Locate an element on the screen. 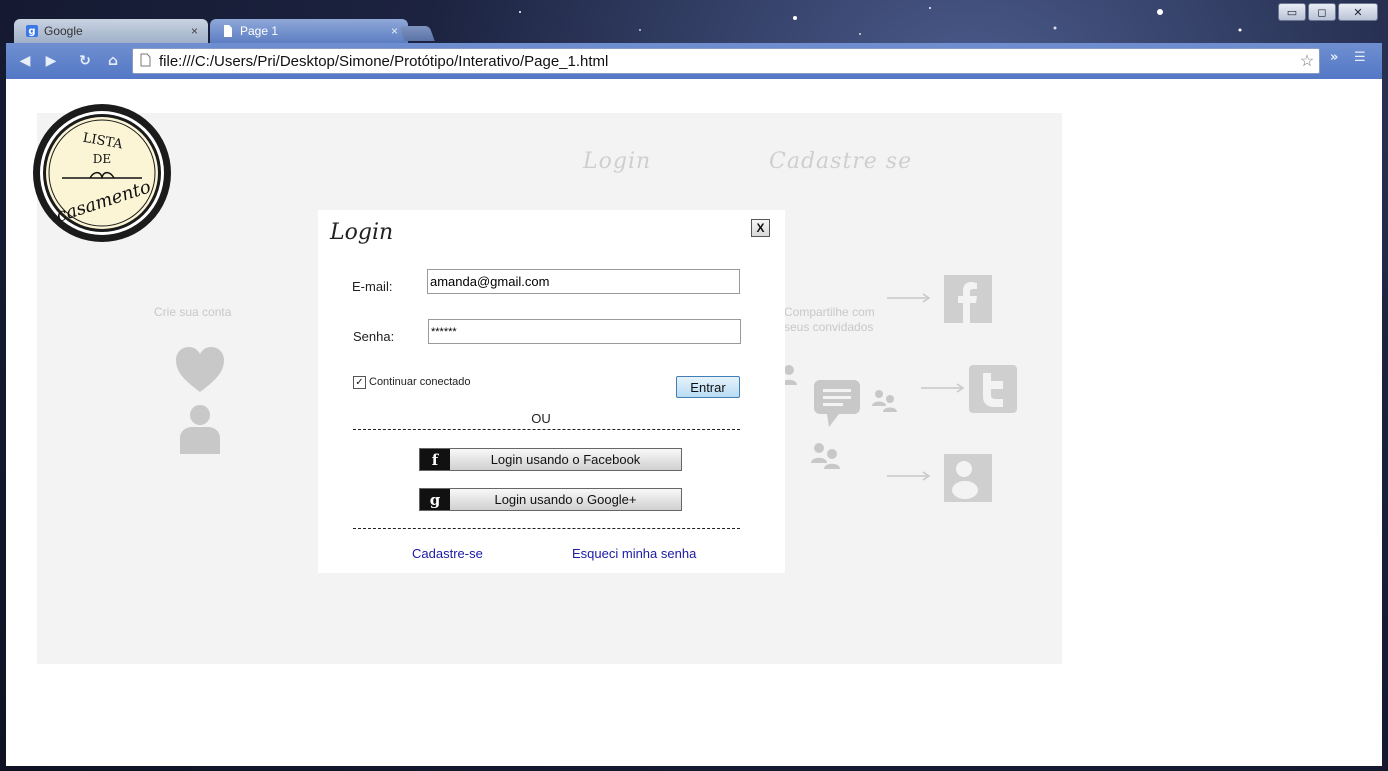  share-title-line1: Compartilhe com is located at coordinates (829, 312).